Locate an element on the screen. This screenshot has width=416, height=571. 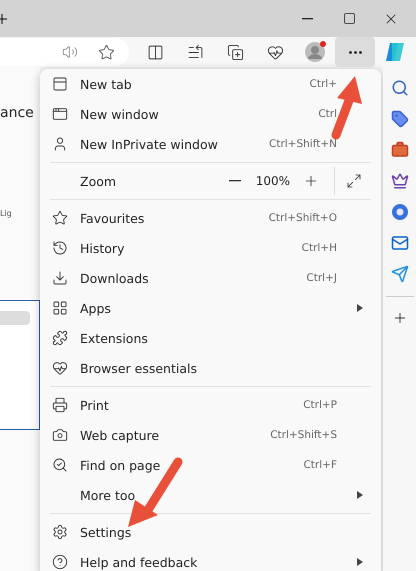
list-icon is located at coordinates (195, 52).